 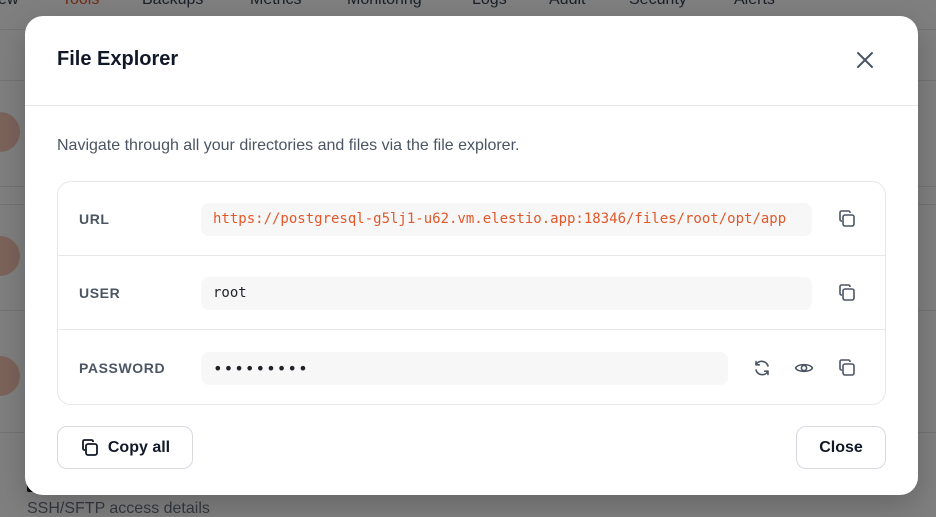 What do you see at coordinates (804, 368) in the screenshot?
I see `eye-icon` at bounding box center [804, 368].